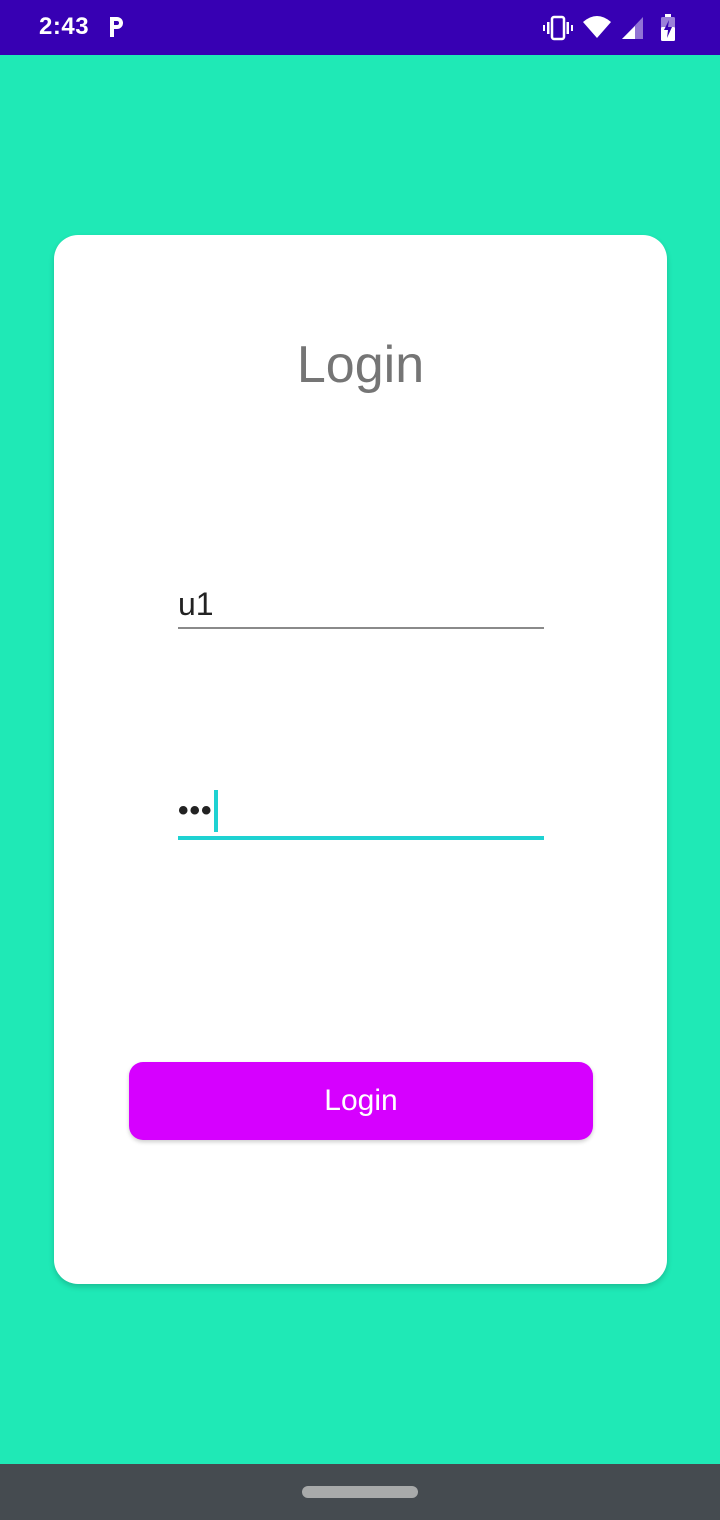 The height and width of the screenshot is (1520, 720). I want to click on parking-p-icon, so click(116, 27).